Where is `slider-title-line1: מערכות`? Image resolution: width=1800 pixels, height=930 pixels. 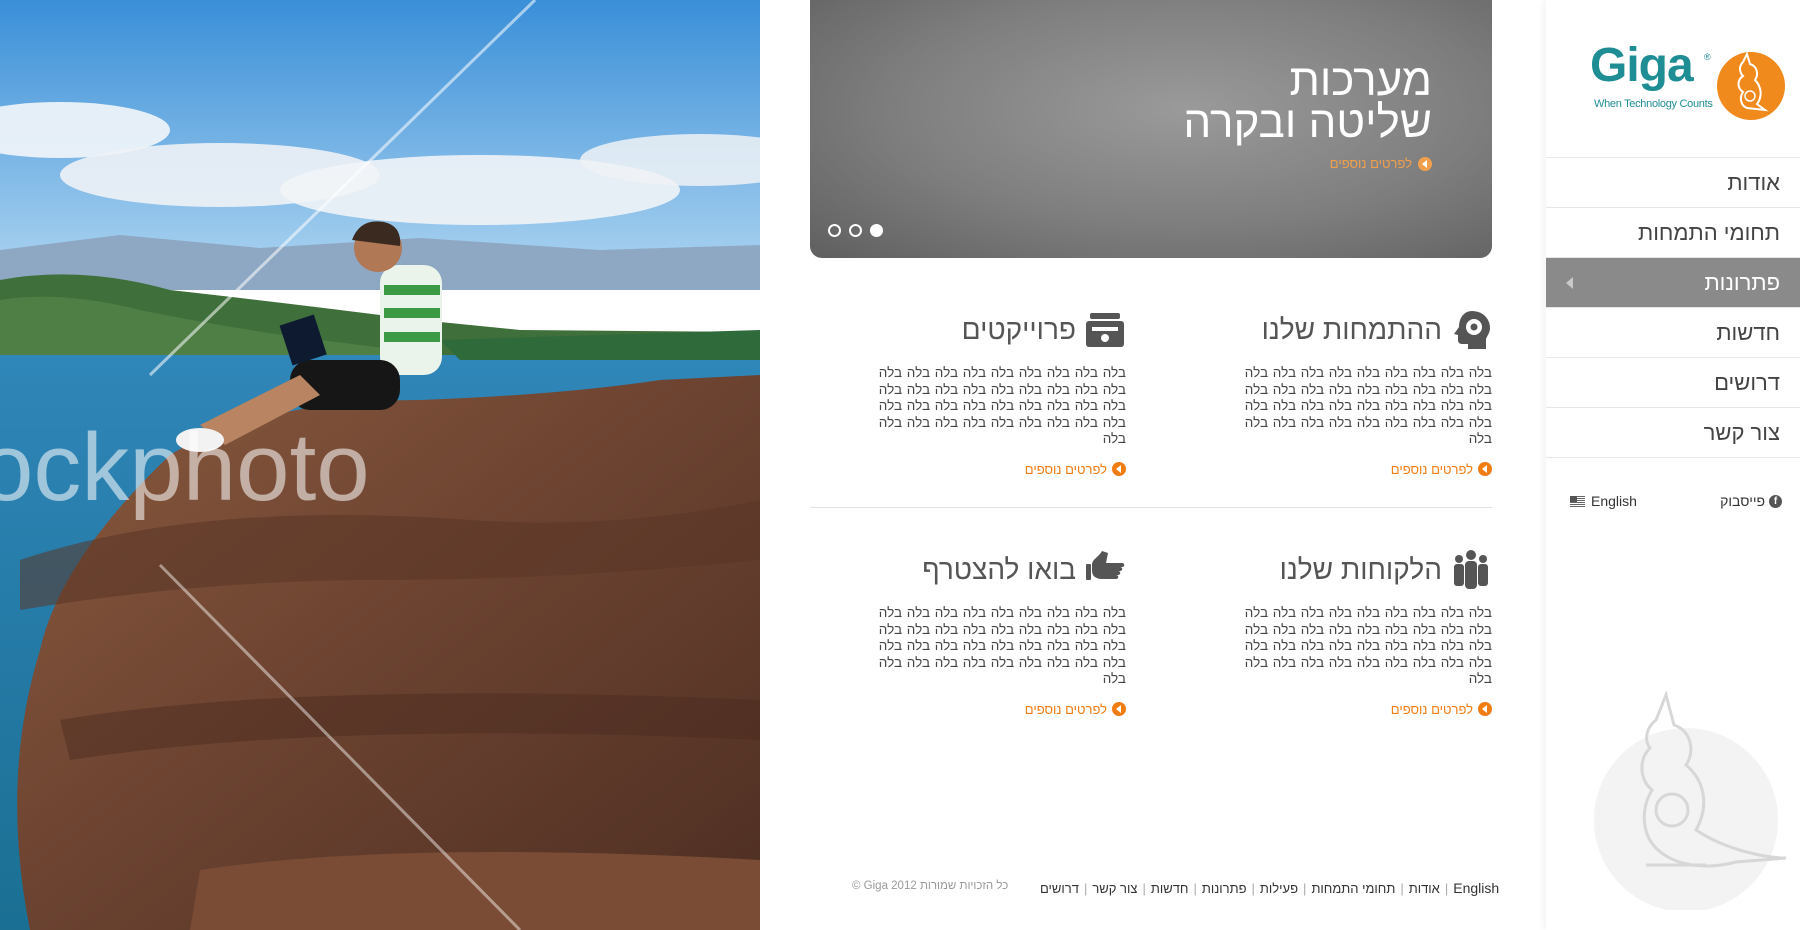
slider-title-line1: מערכות is located at coordinates (1360, 80).